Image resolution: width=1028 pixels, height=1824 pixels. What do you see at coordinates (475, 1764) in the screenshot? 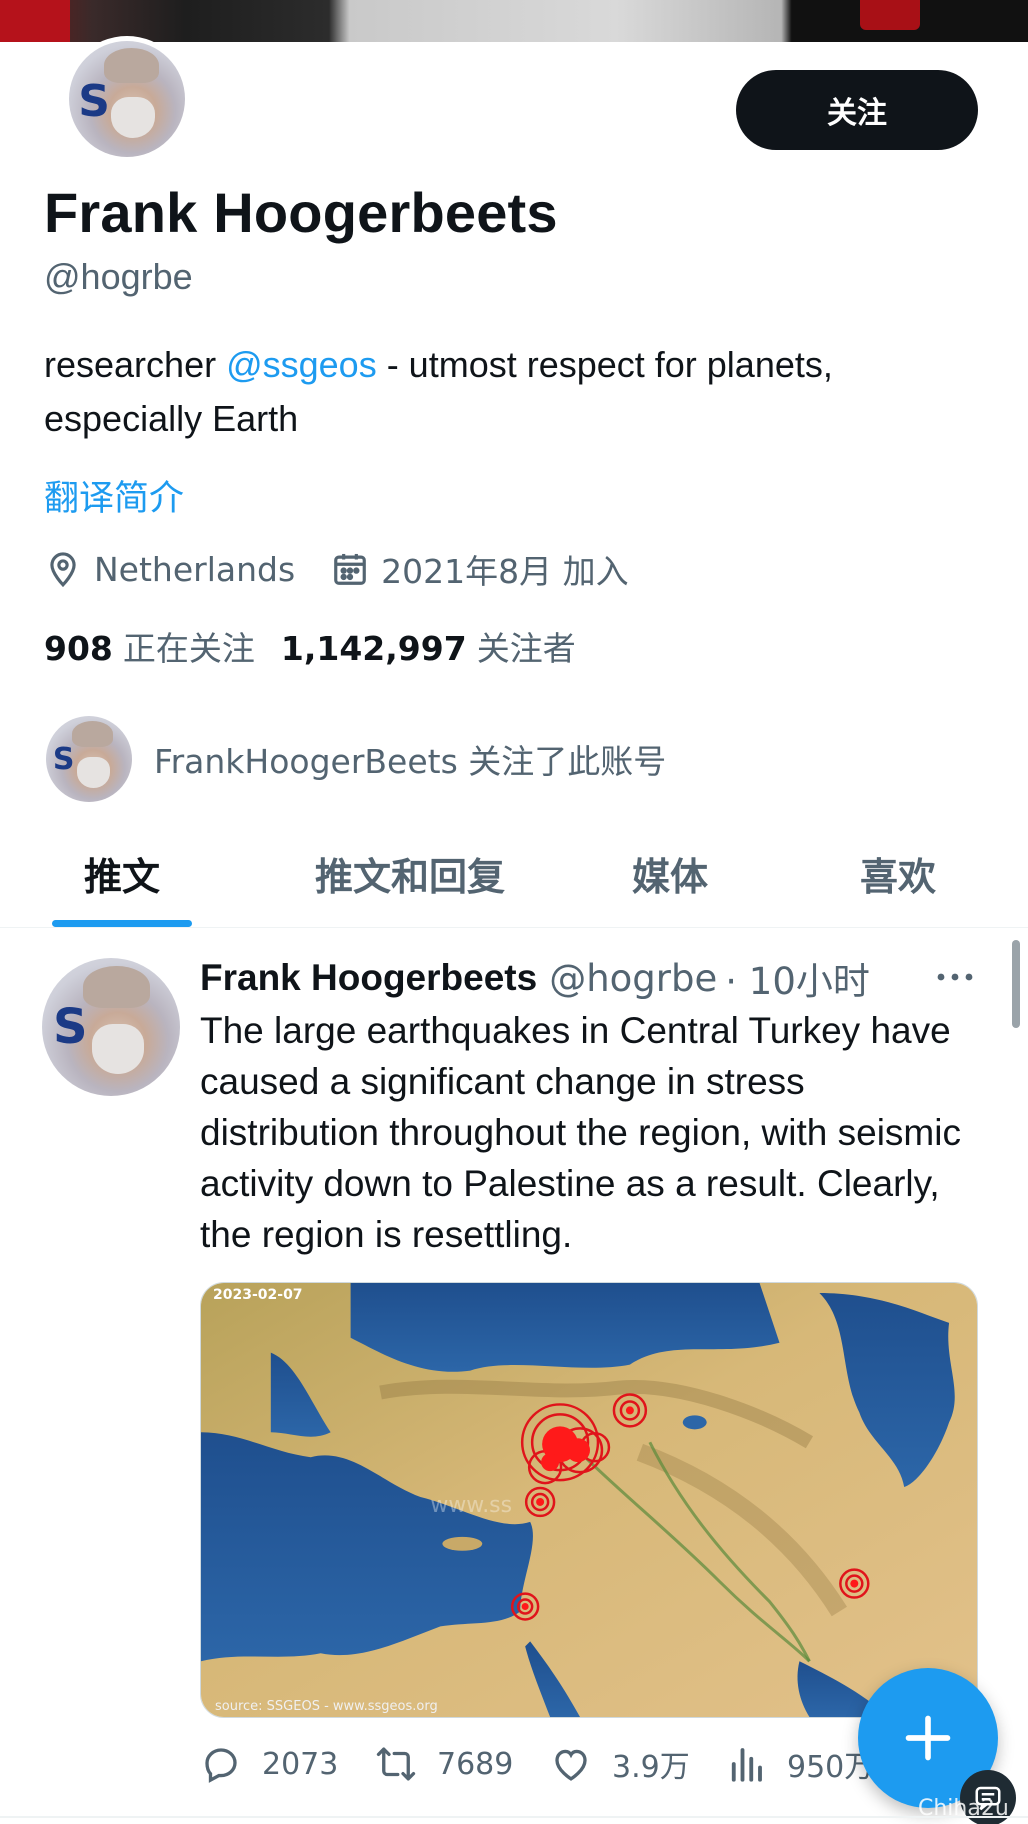
I see `retweet-count: 7689` at bounding box center [475, 1764].